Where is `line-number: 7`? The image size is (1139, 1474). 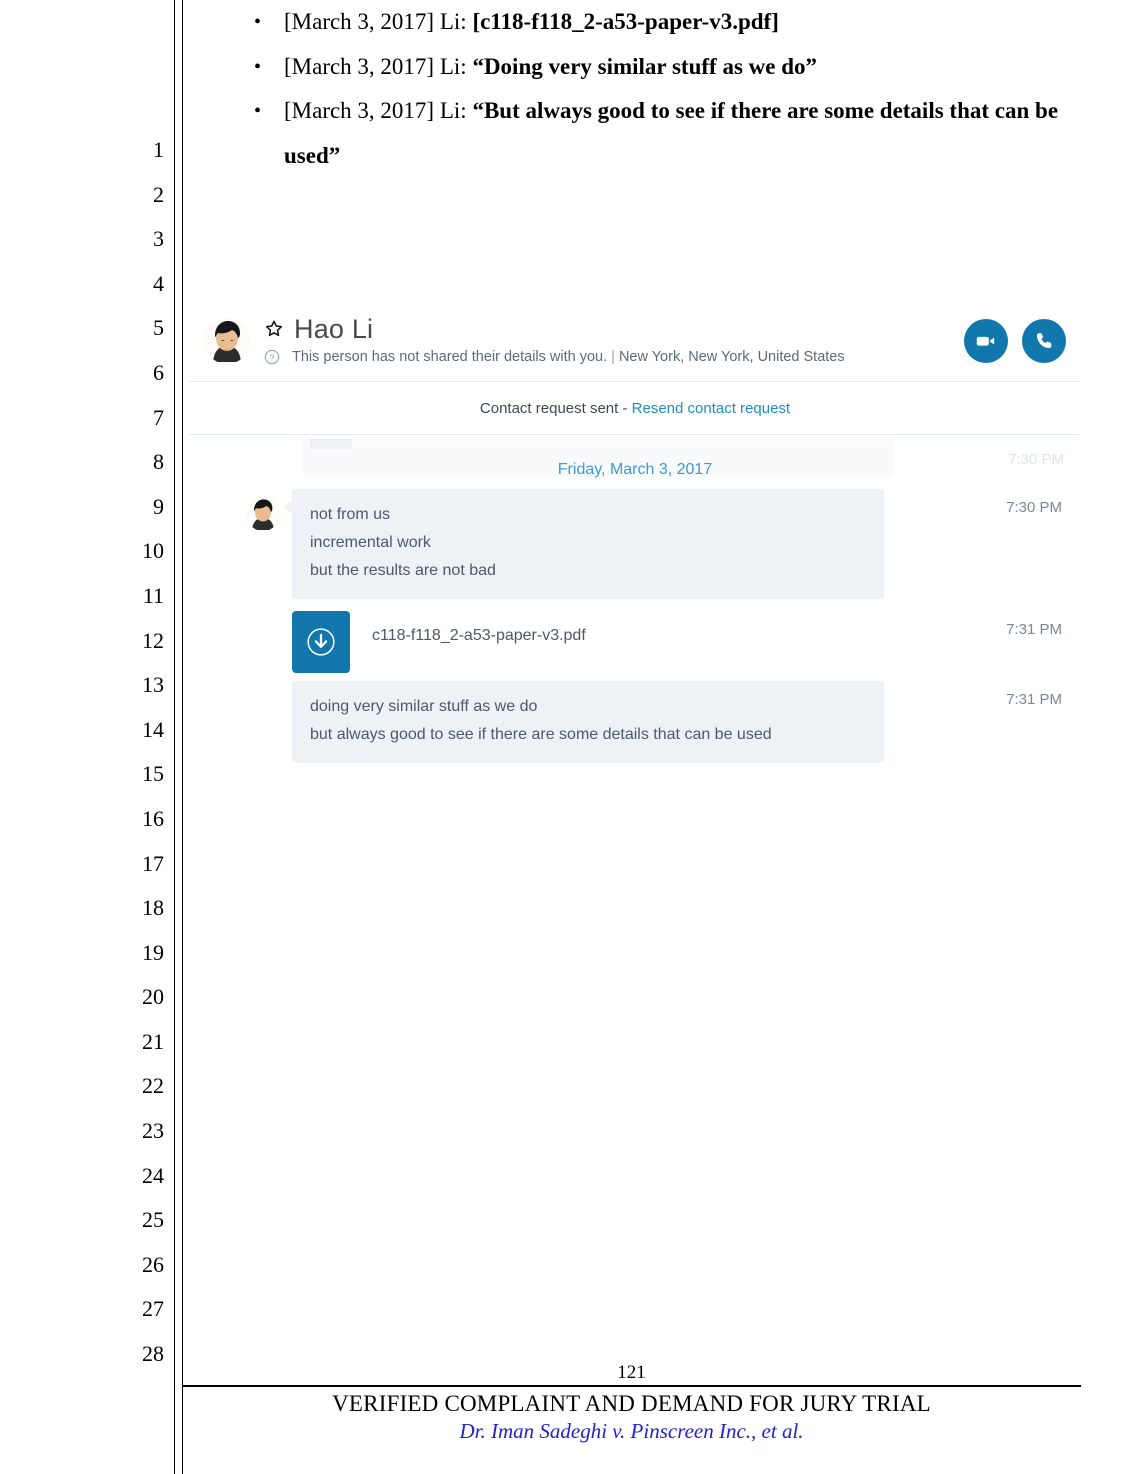 line-number: 7 is located at coordinates (158, 417).